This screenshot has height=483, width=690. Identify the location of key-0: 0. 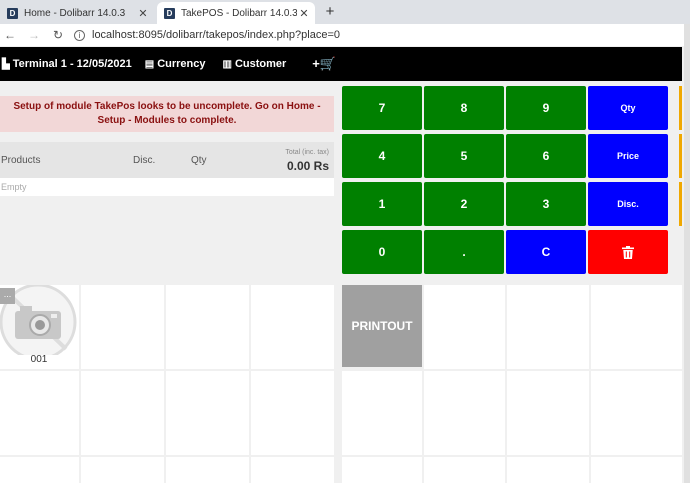
(382, 252).